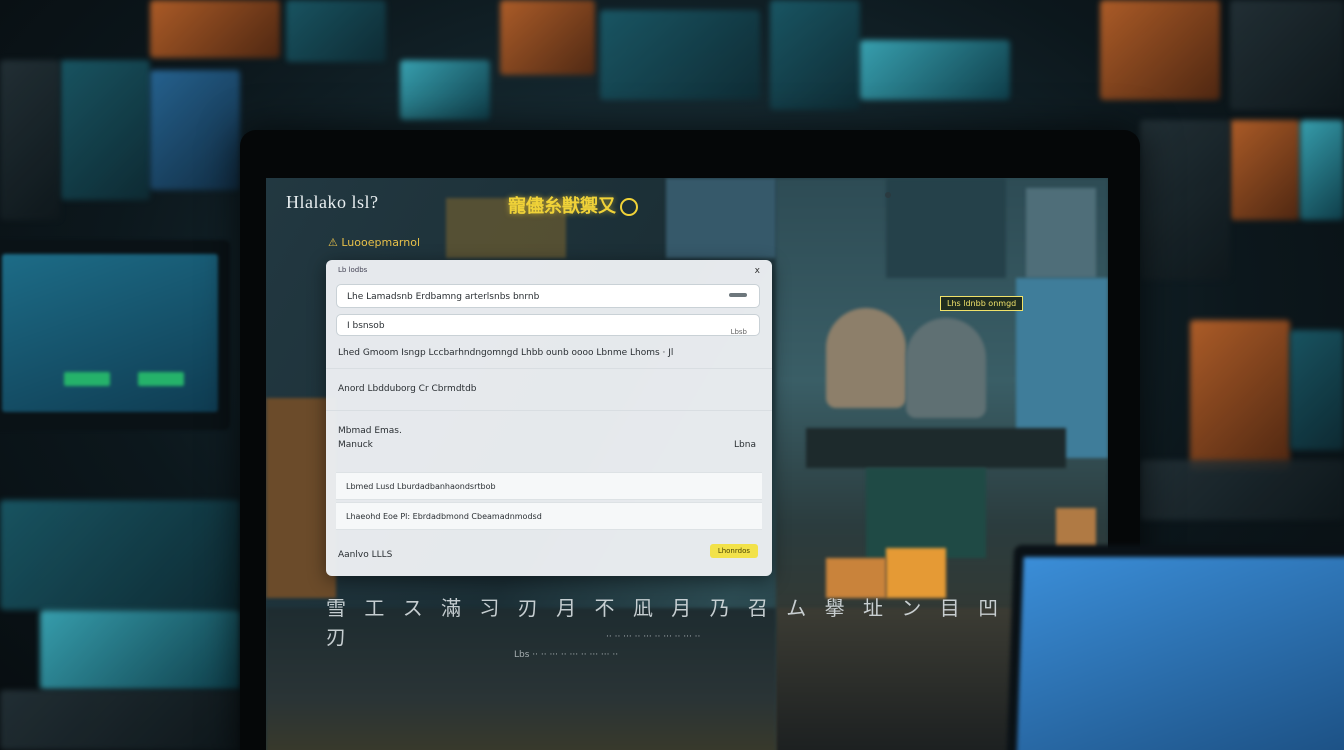 The width and height of the screenshot is (1344, 750). Describe the element at coordinates (366, 326) in the screenshot. I see `secondary-input-value: I bsnsob` at that location.